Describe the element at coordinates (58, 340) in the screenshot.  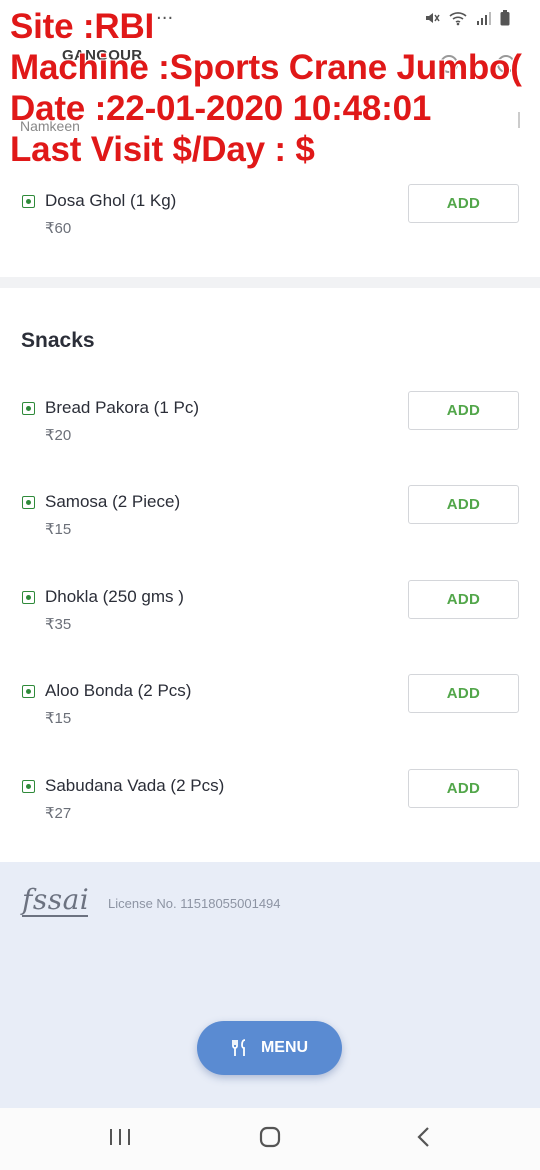
I see `section-title-snacks: Snacks` at that location.